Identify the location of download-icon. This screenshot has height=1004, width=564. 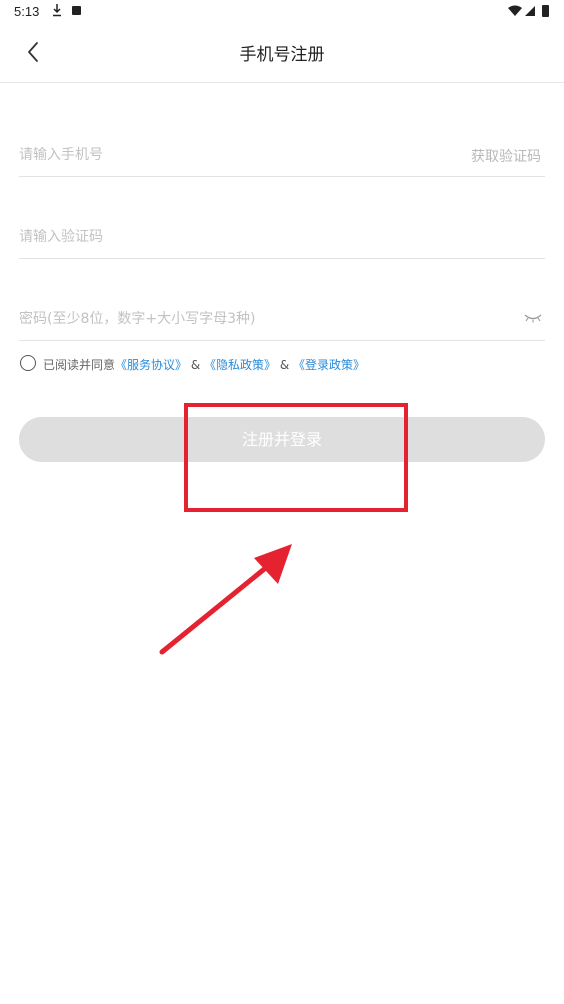
(57, 10).